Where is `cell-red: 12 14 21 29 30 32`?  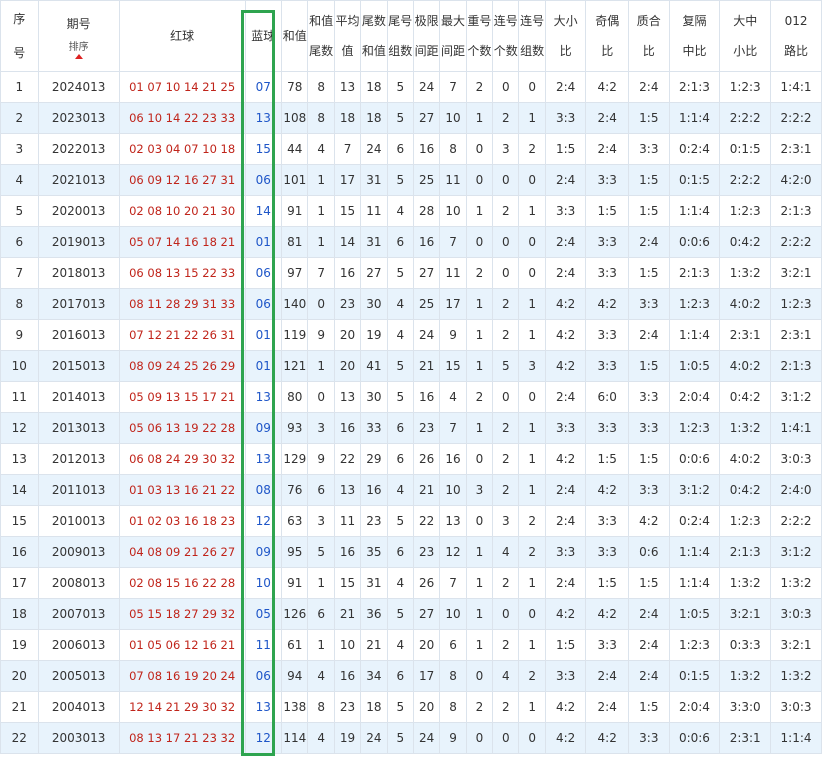
cell-red: 12 14 21 29 30 32 is located at coordinates (182, 707).